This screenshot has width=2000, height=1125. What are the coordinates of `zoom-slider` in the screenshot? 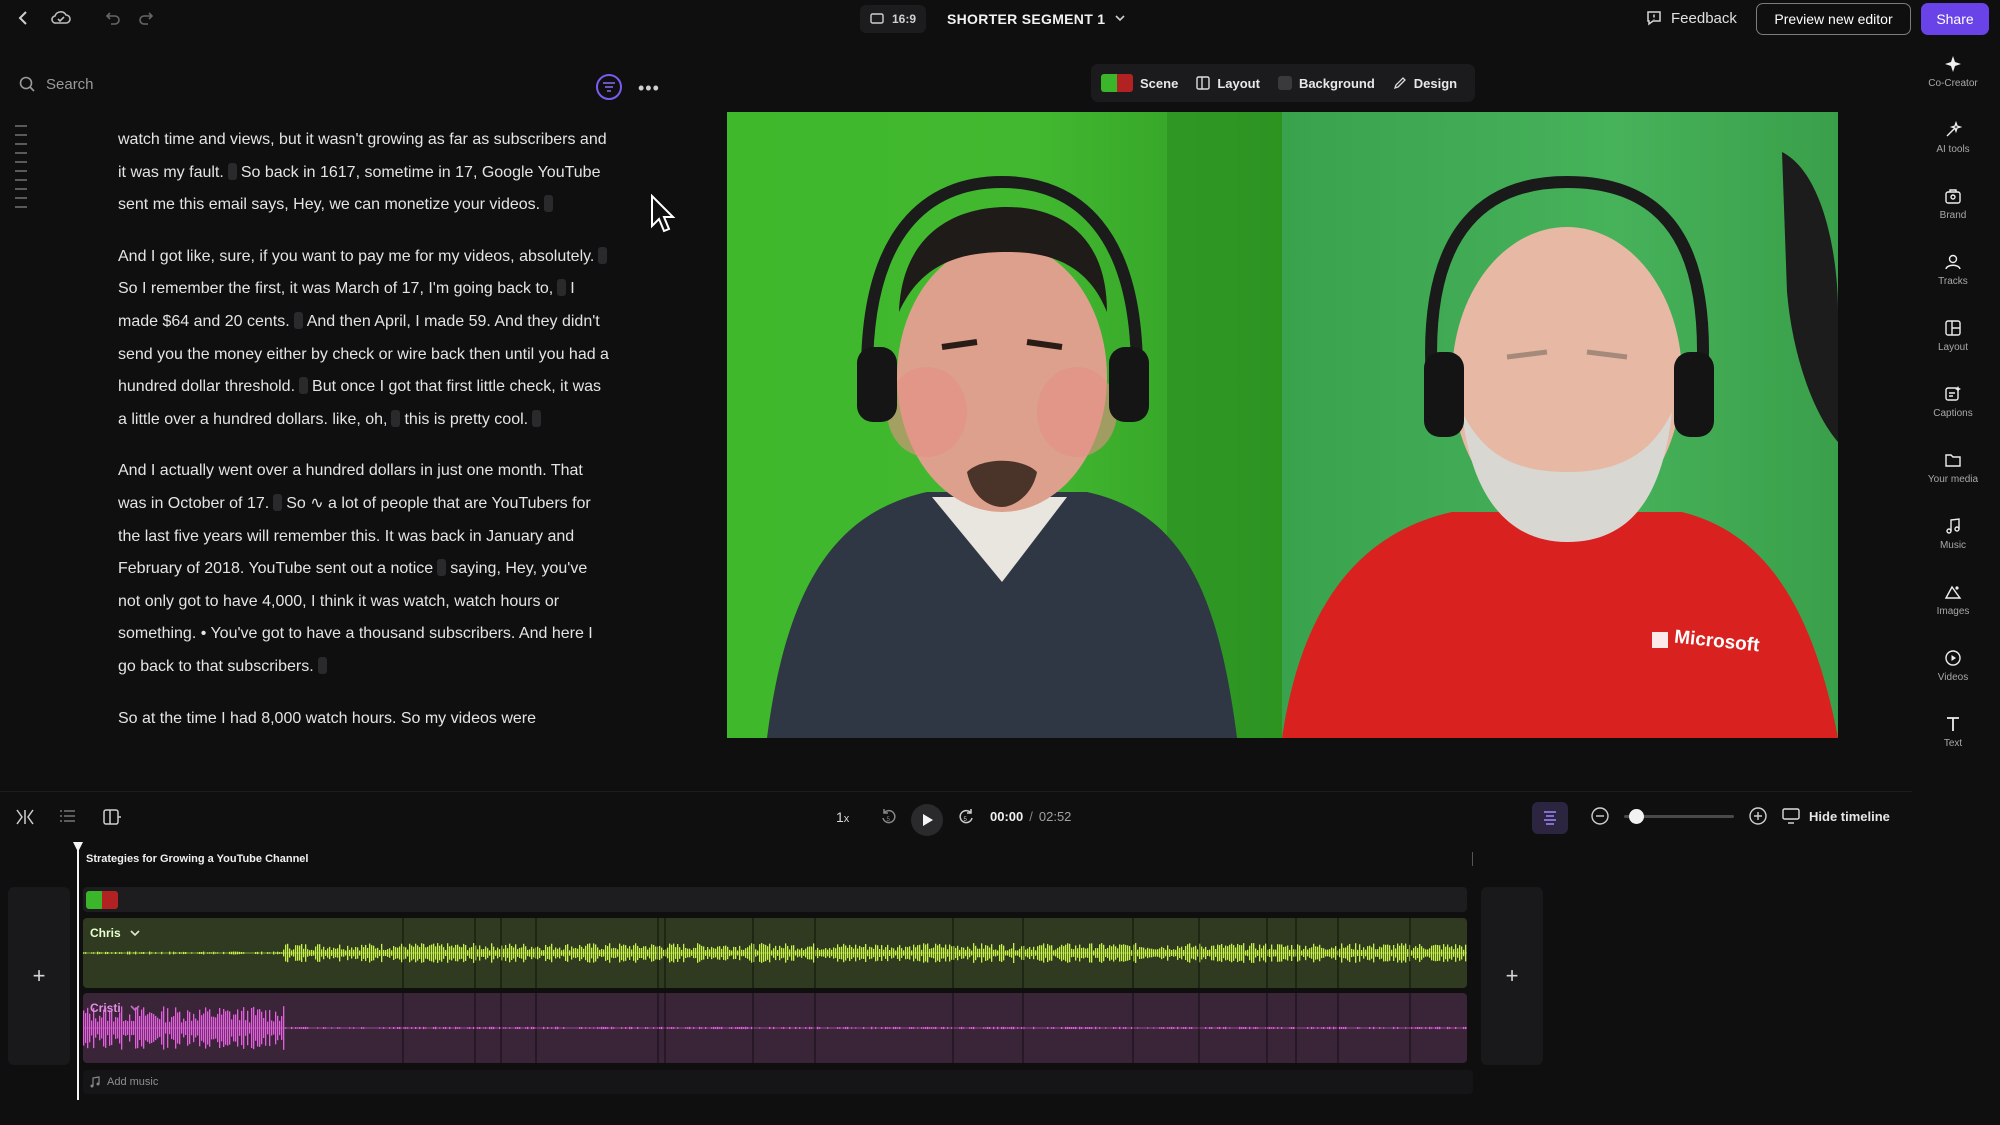 It's located at (1679, 816).